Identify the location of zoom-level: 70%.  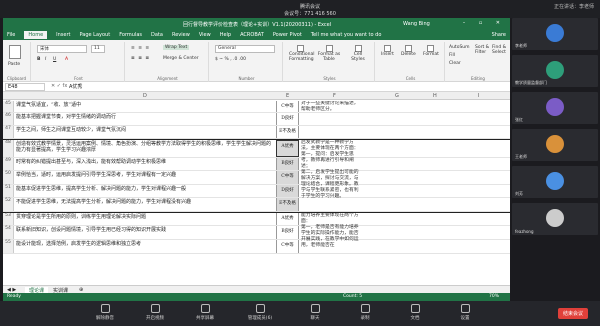
(494, 296).